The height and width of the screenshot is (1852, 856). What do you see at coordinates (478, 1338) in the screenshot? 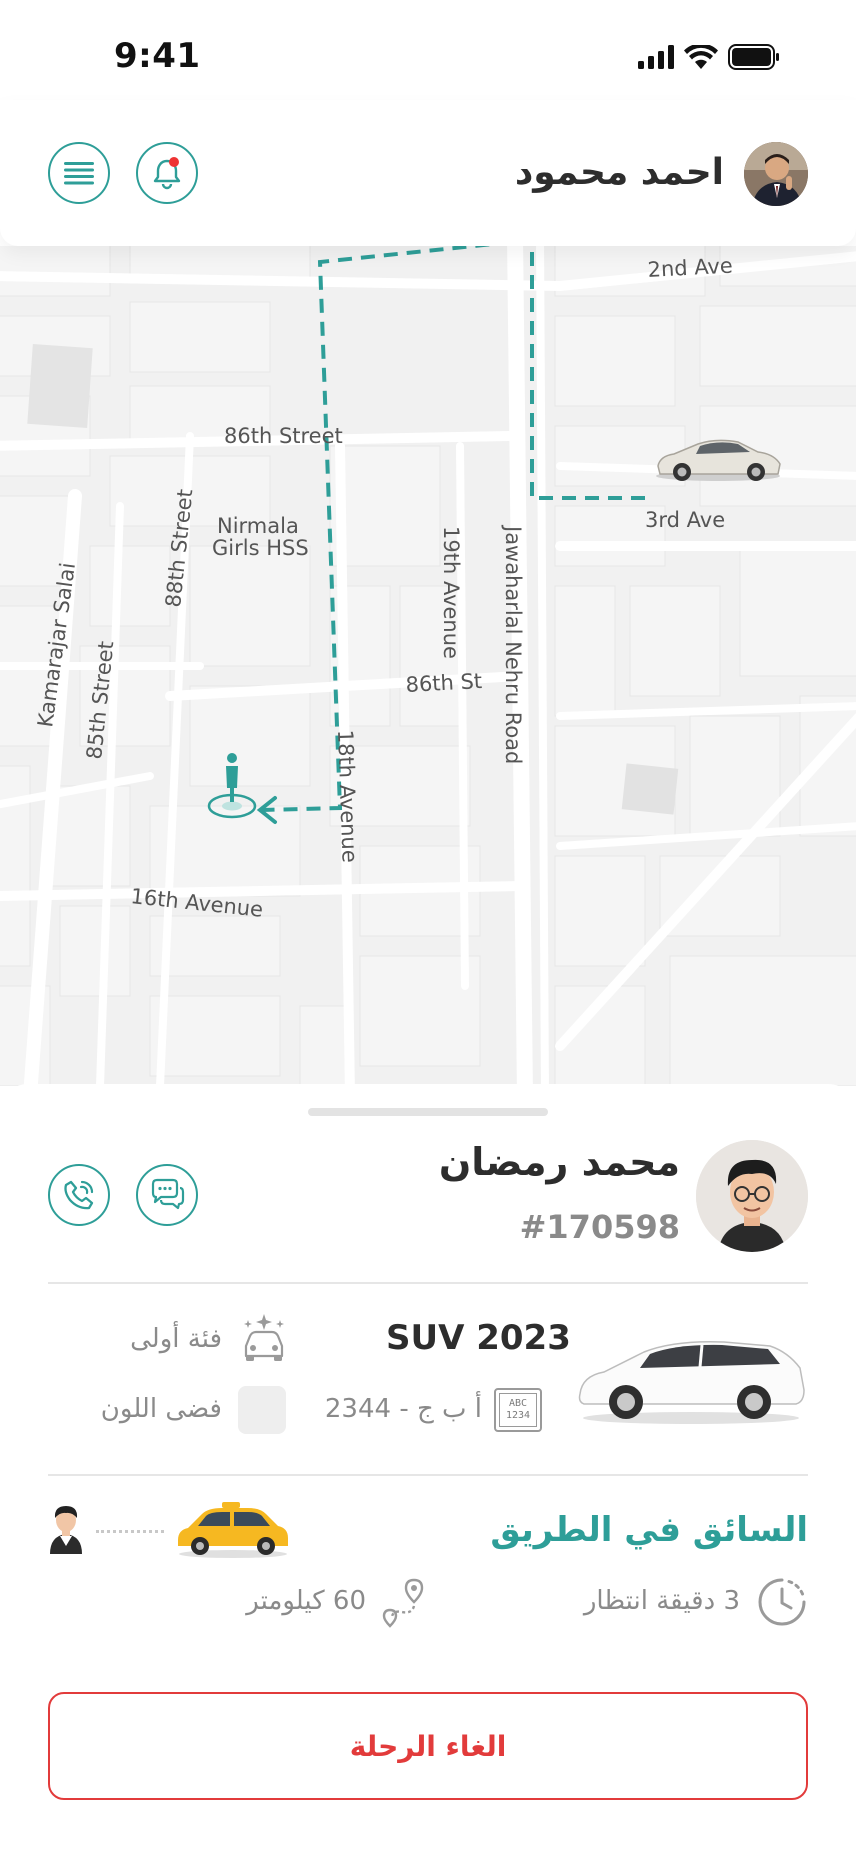
I see `vehicle-model: SUV 2023` at bounding box center [478, 1338].